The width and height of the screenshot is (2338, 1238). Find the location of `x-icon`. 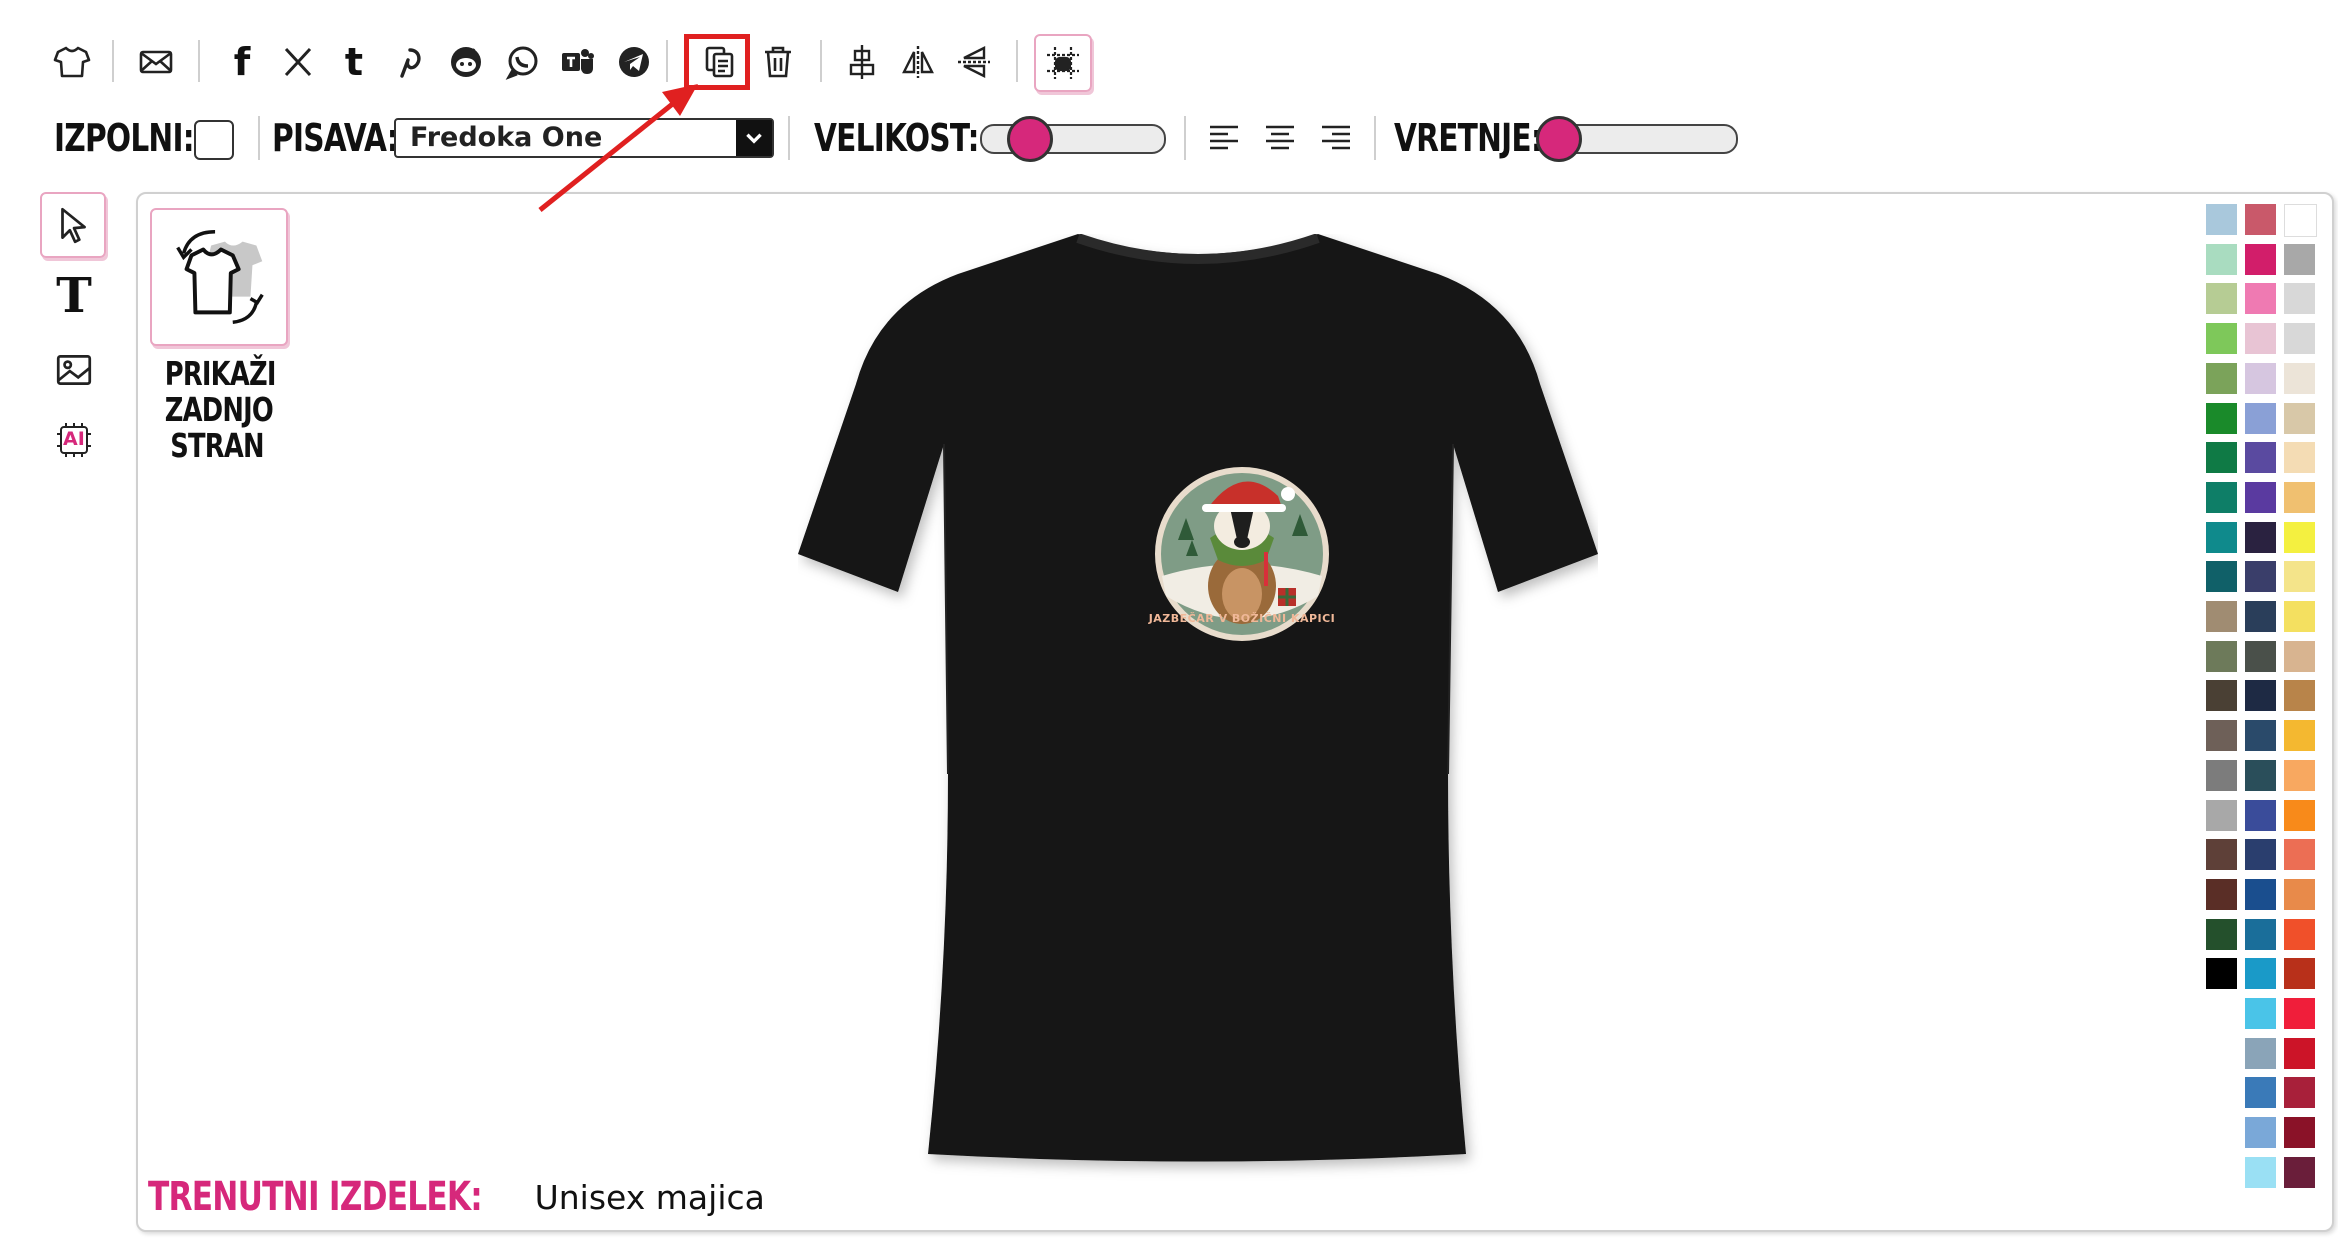

x-icon is located at coordinates (298, 62).